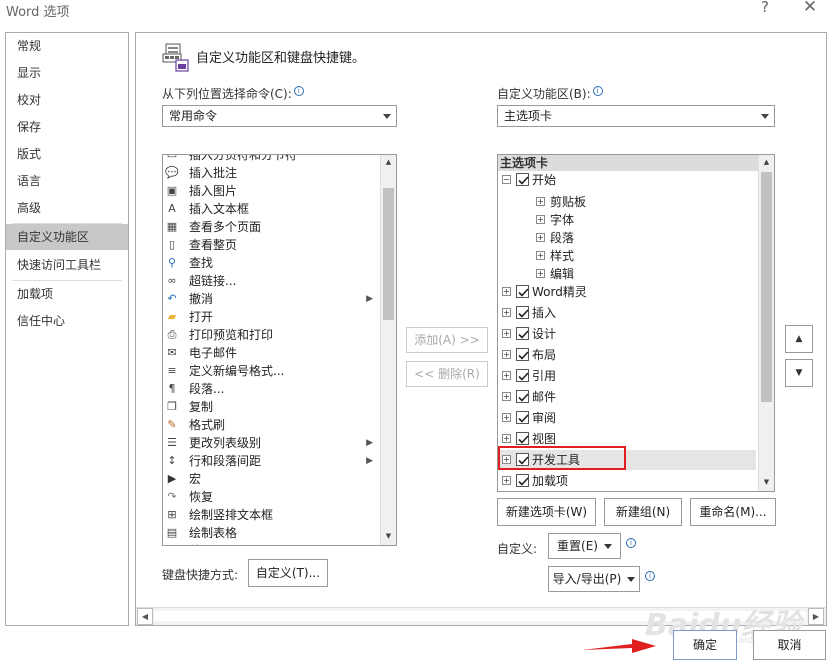  What do you see at coordinates (270, 407) in the screenshot?
I see `list-item: ❐ 复制` at bounding box center [270, 407].